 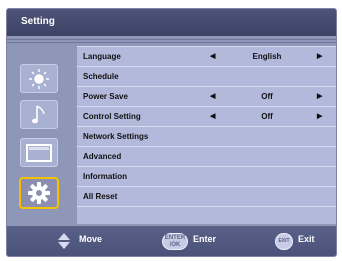 I want to click on menu-label: All Reset, so click(x=100, y=196).